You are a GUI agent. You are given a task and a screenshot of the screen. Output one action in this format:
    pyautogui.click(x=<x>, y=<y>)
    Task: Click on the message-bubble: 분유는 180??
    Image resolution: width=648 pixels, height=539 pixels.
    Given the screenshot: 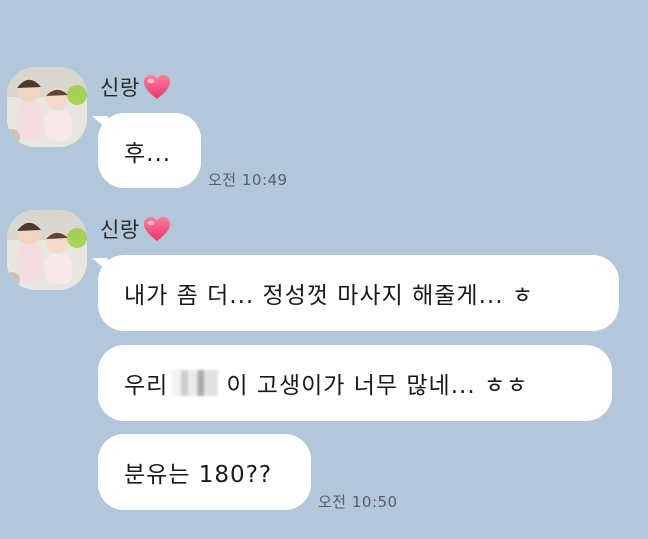 What is the action you would take?
    pyautogui.click(x=204, y=472)
    